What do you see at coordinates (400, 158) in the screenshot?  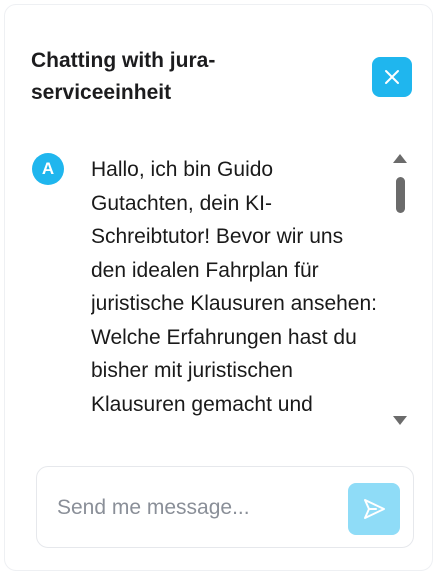 I see `scroll-up-arrow-icon` at bounding box center [400, 158].